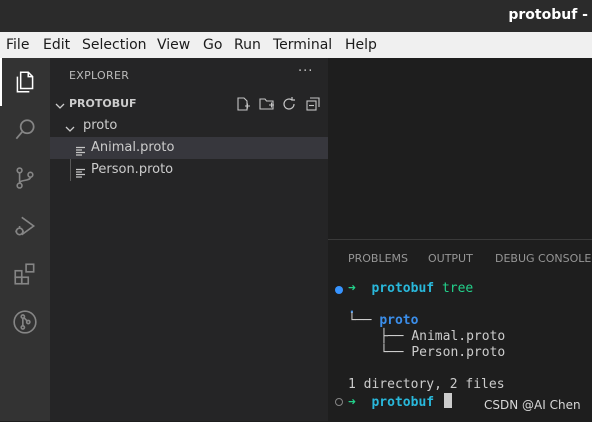 Image resolution: width=592 pixels, height=422 pixels. What do you see at coordinates (548, 15) in the screenshot?
I see `window-title: protobuf -` at bounding box center [548, 15].